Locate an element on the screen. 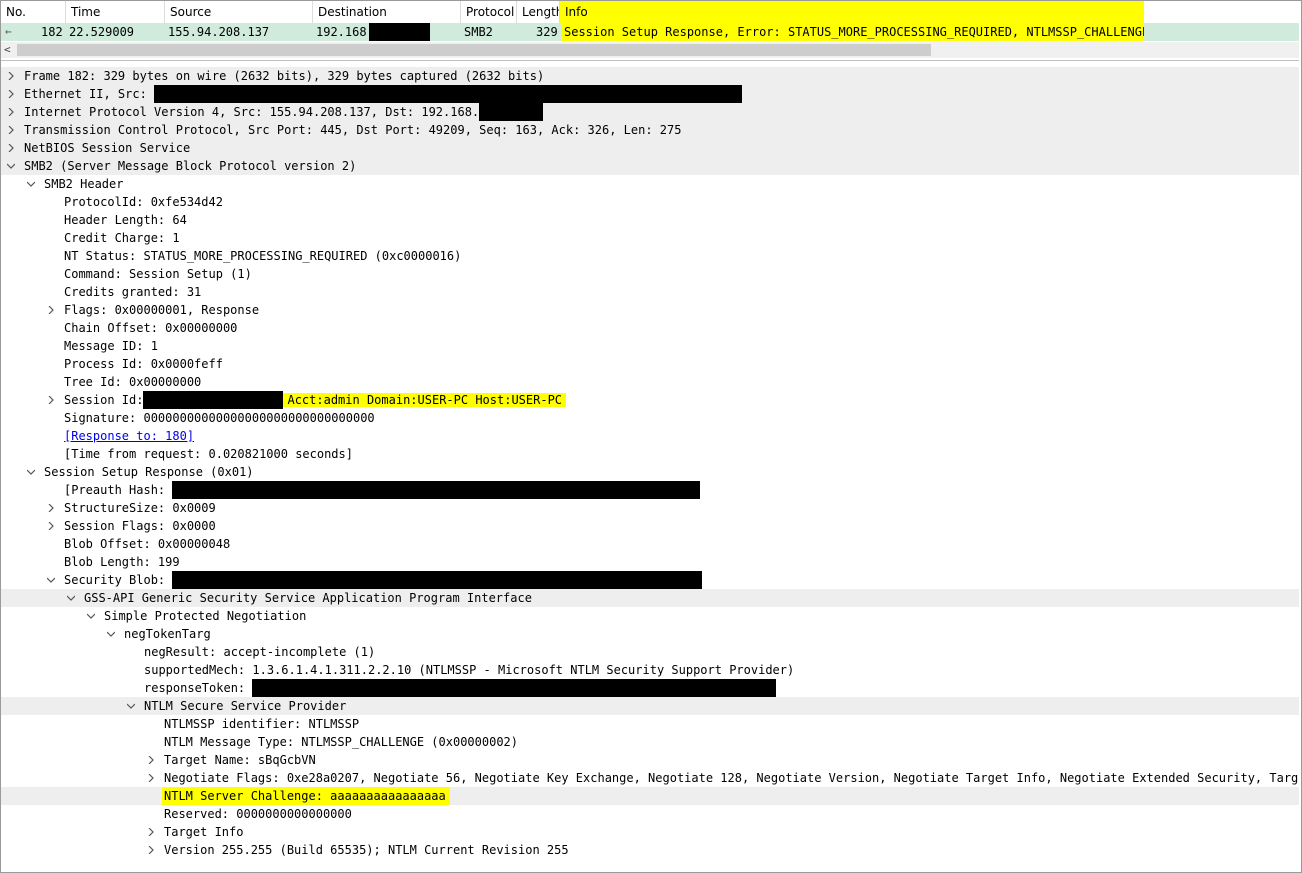  packet-source: 155.94.208.137 is located at coordinates (219, 32).